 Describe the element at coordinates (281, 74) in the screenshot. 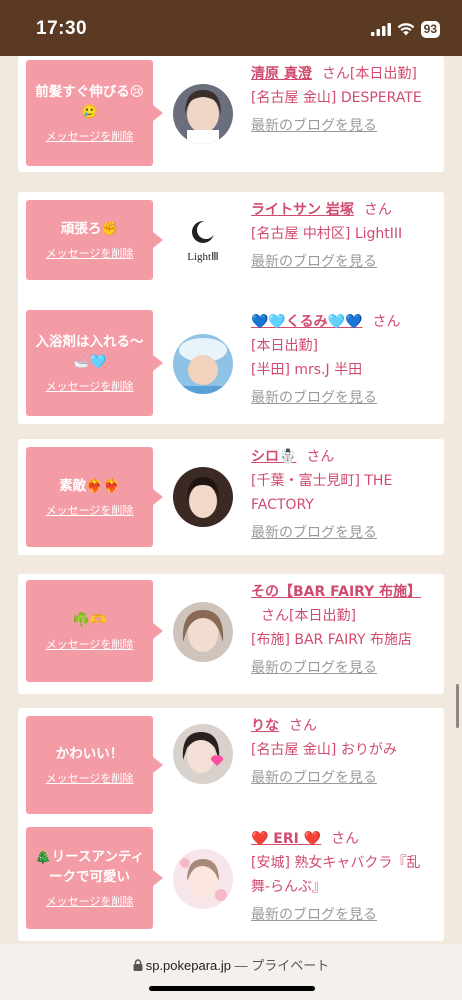

I see `cast-name-link: 清原 真澄` at that location.